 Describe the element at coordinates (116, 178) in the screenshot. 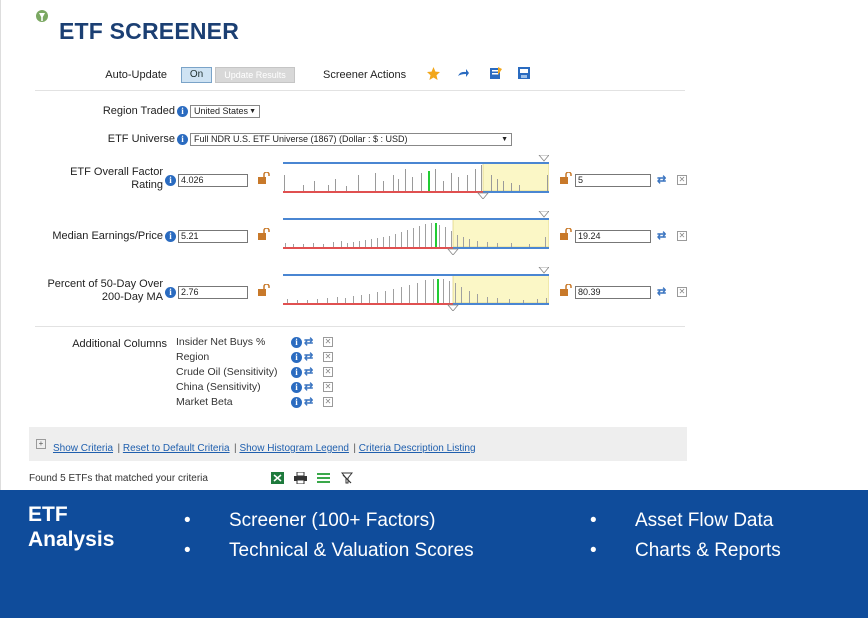

I see `criterion-label: ETF Overall Factor Rating` at that location.